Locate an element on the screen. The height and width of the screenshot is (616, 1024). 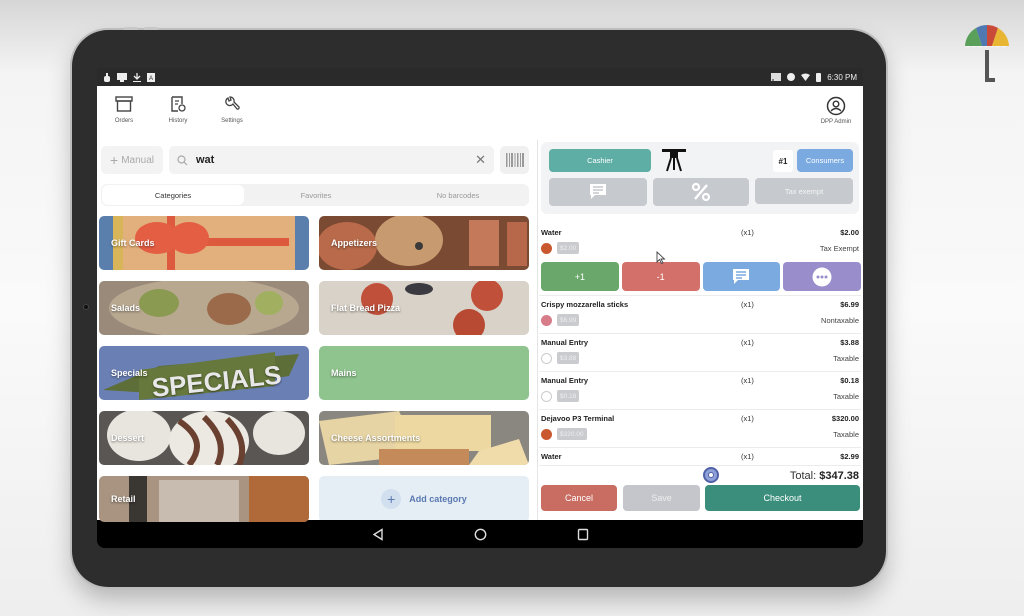
item-more-button is located at coordinates (822, 276).